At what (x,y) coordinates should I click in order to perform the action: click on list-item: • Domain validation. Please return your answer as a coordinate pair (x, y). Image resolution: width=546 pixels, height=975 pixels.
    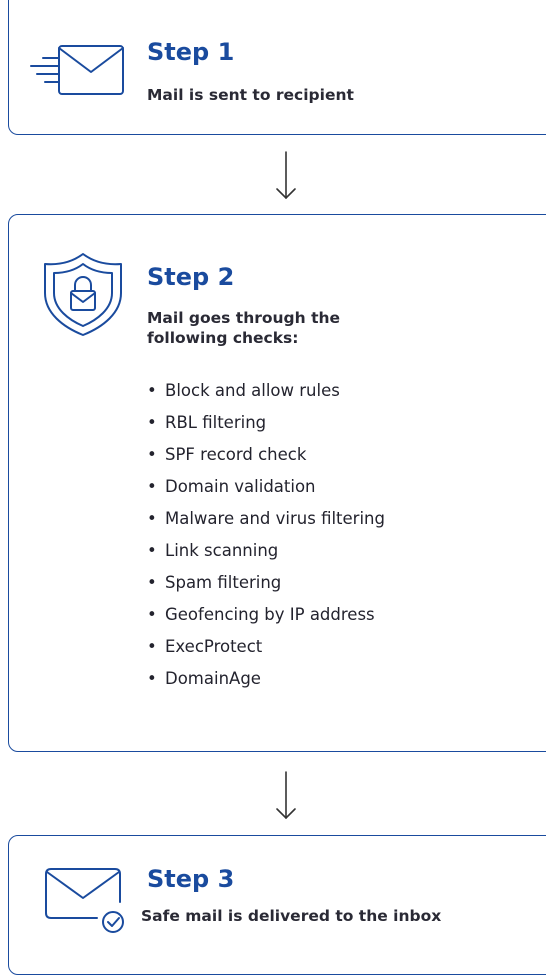
    Looking at the image, I should click on (266, 487).